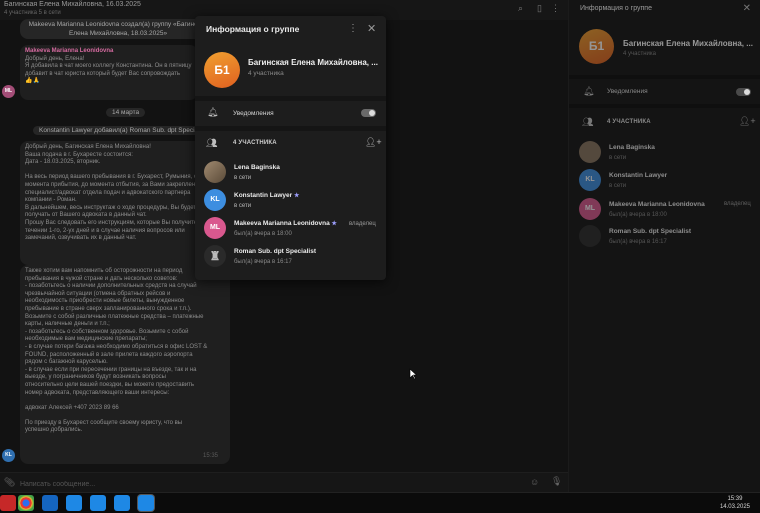  What do you see at coordinates (413, 374) in the screenshot?
I see `mouse-cursor-icon` at bounding box center [413, 374].